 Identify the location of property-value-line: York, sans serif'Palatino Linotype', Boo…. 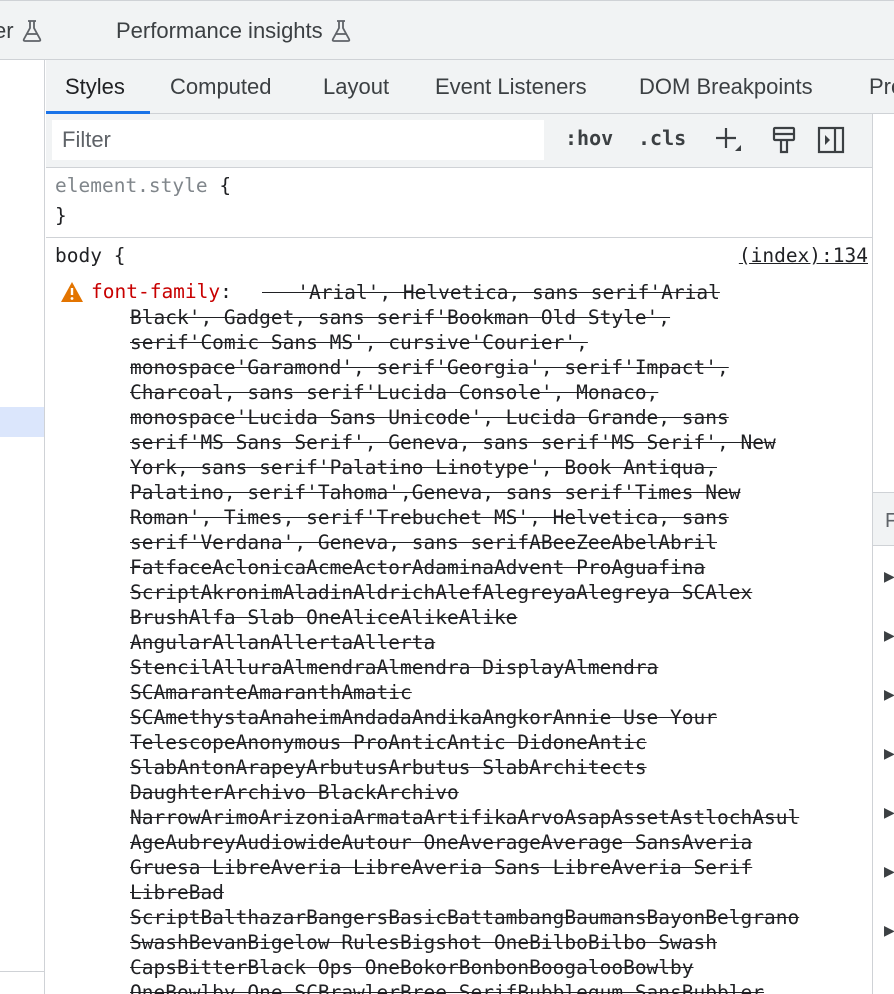
(423, 467).